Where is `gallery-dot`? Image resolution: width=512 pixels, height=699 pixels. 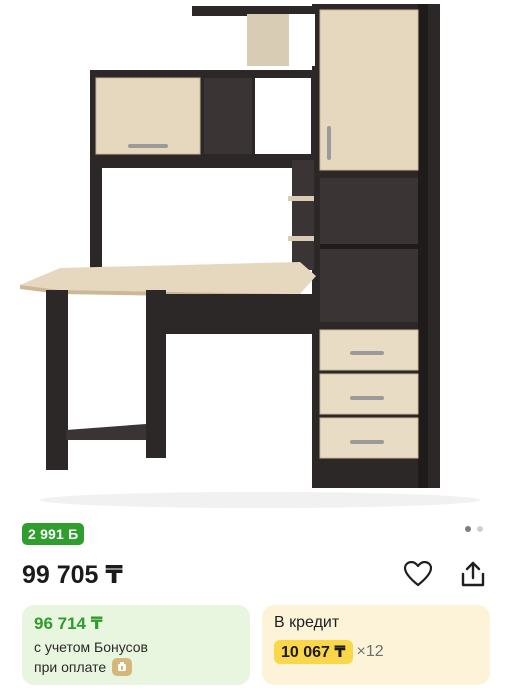 gallery-dot is located at coordinates (480, 529).